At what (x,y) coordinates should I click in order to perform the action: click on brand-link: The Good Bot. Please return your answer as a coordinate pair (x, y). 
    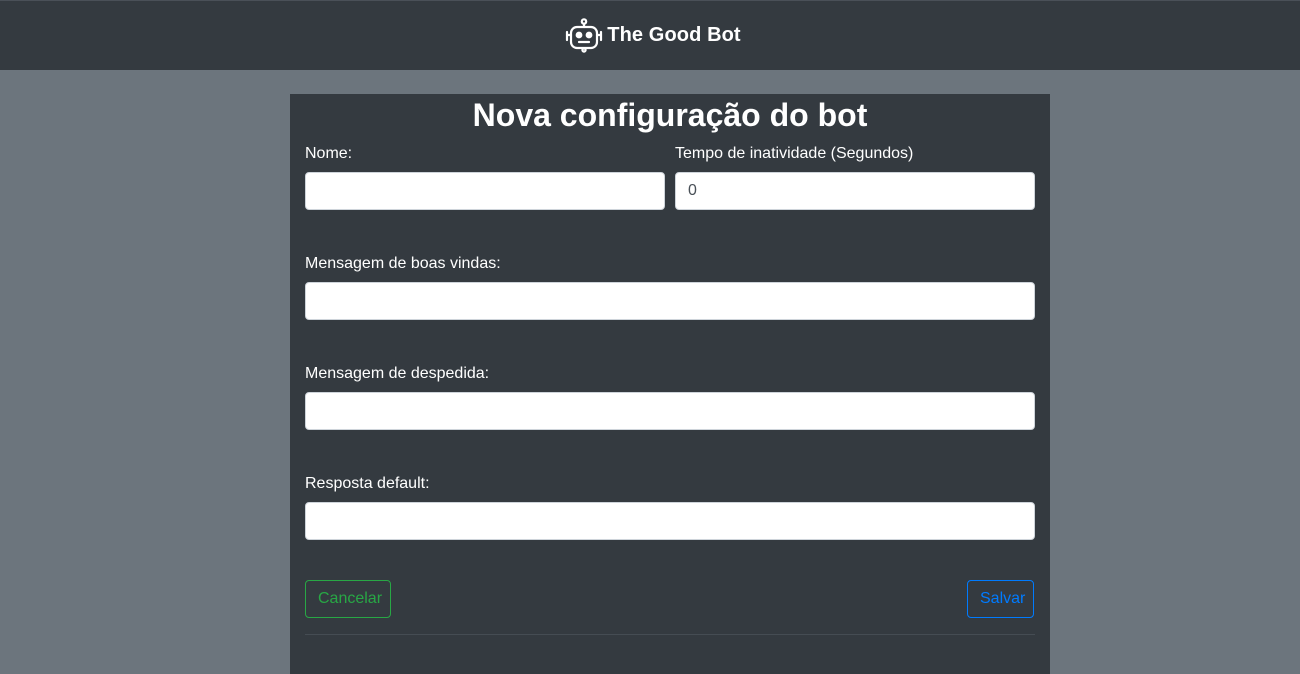
    Looking at the image, I should click on (653, 35).